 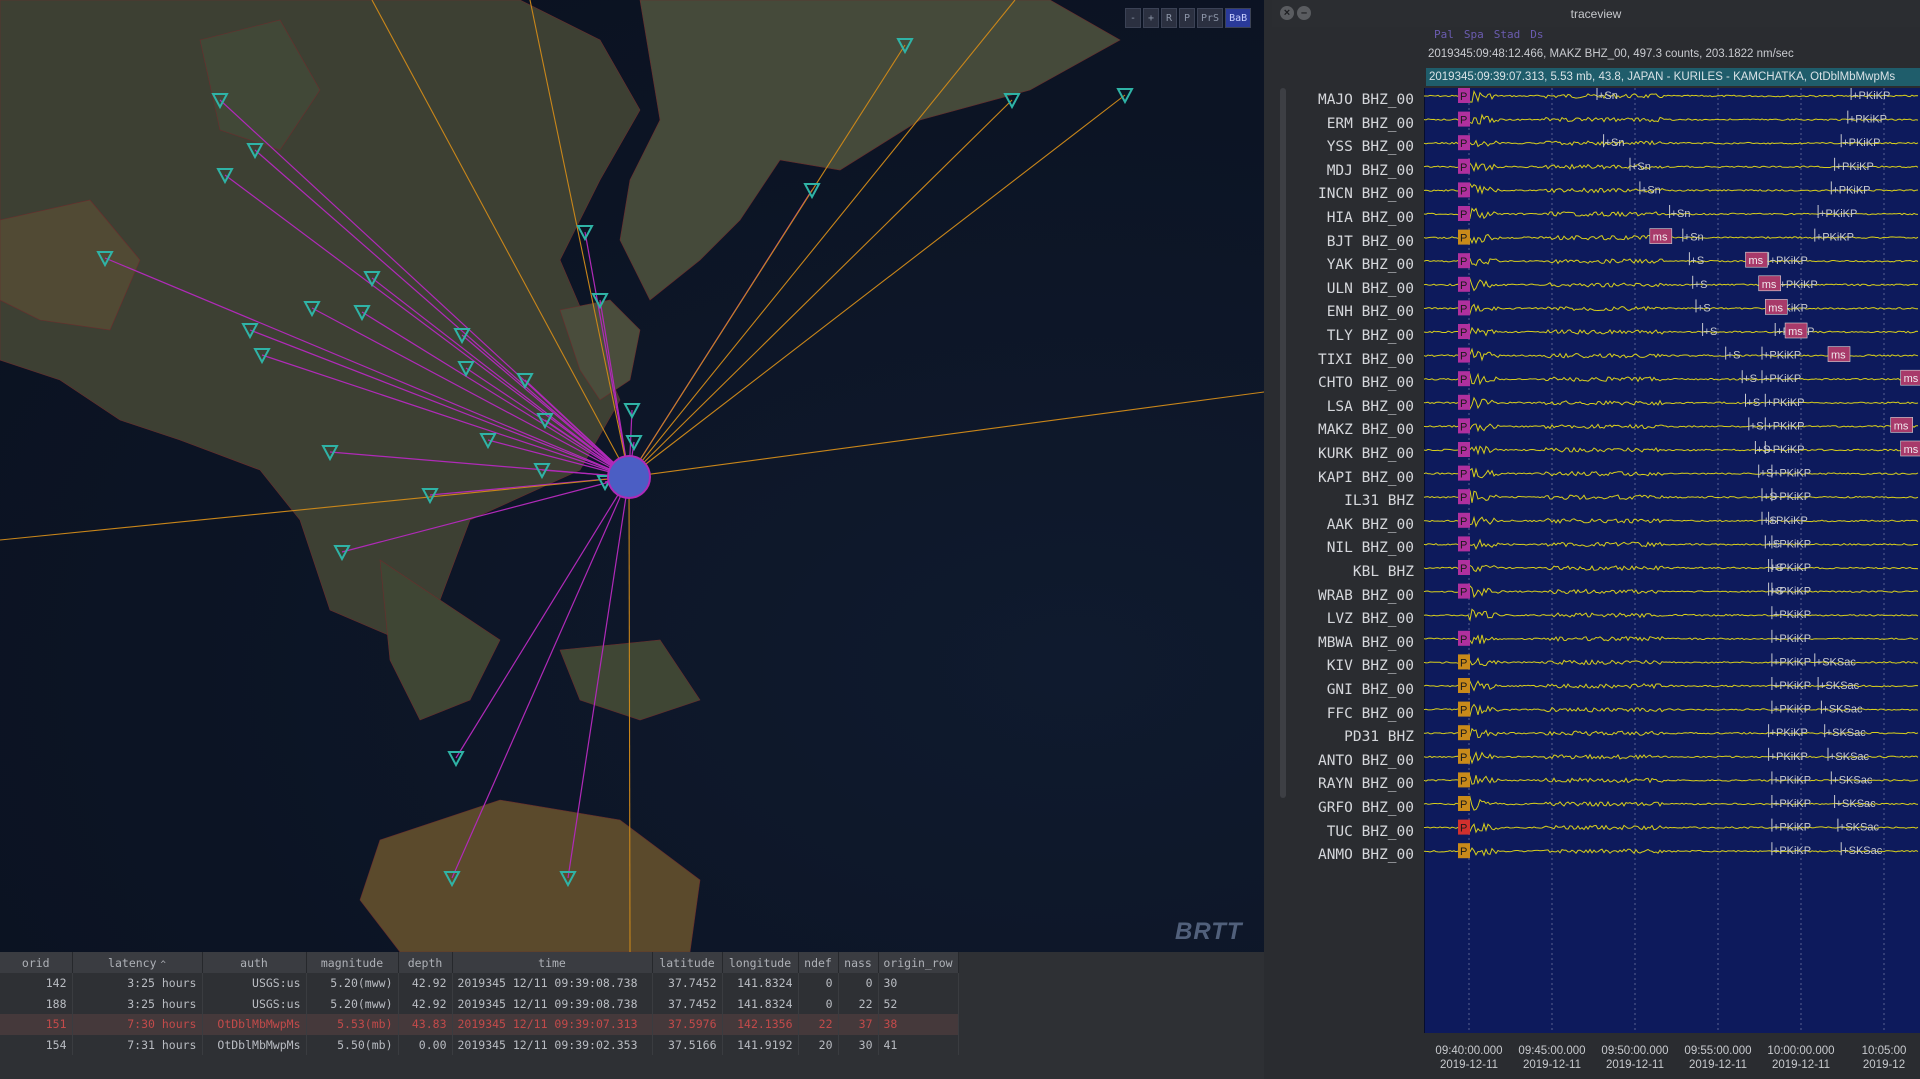 I want to click on col-ndef: ndef, so click(x=818, y=962).